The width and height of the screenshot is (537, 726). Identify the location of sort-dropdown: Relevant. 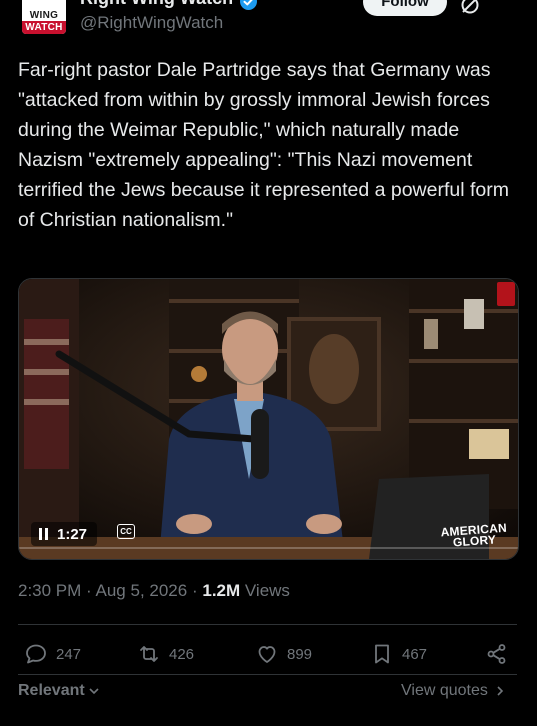
(59, 691).